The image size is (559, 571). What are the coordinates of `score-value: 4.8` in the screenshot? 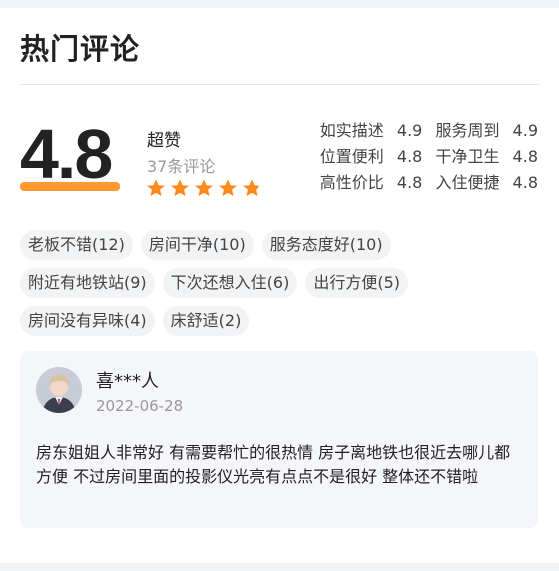 It's located at (66, 154).